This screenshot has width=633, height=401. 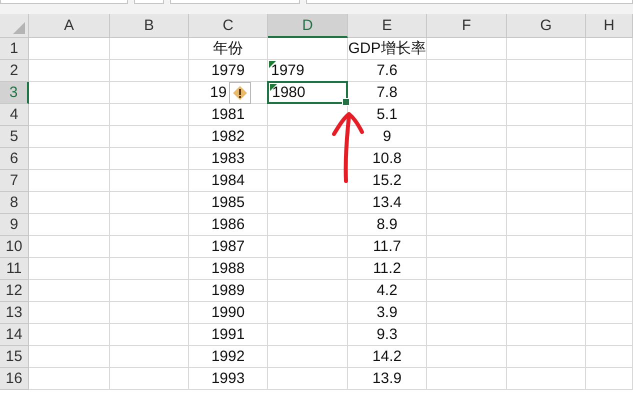 I want to click on table-cell: 7.8, so click(x=387, y=93).